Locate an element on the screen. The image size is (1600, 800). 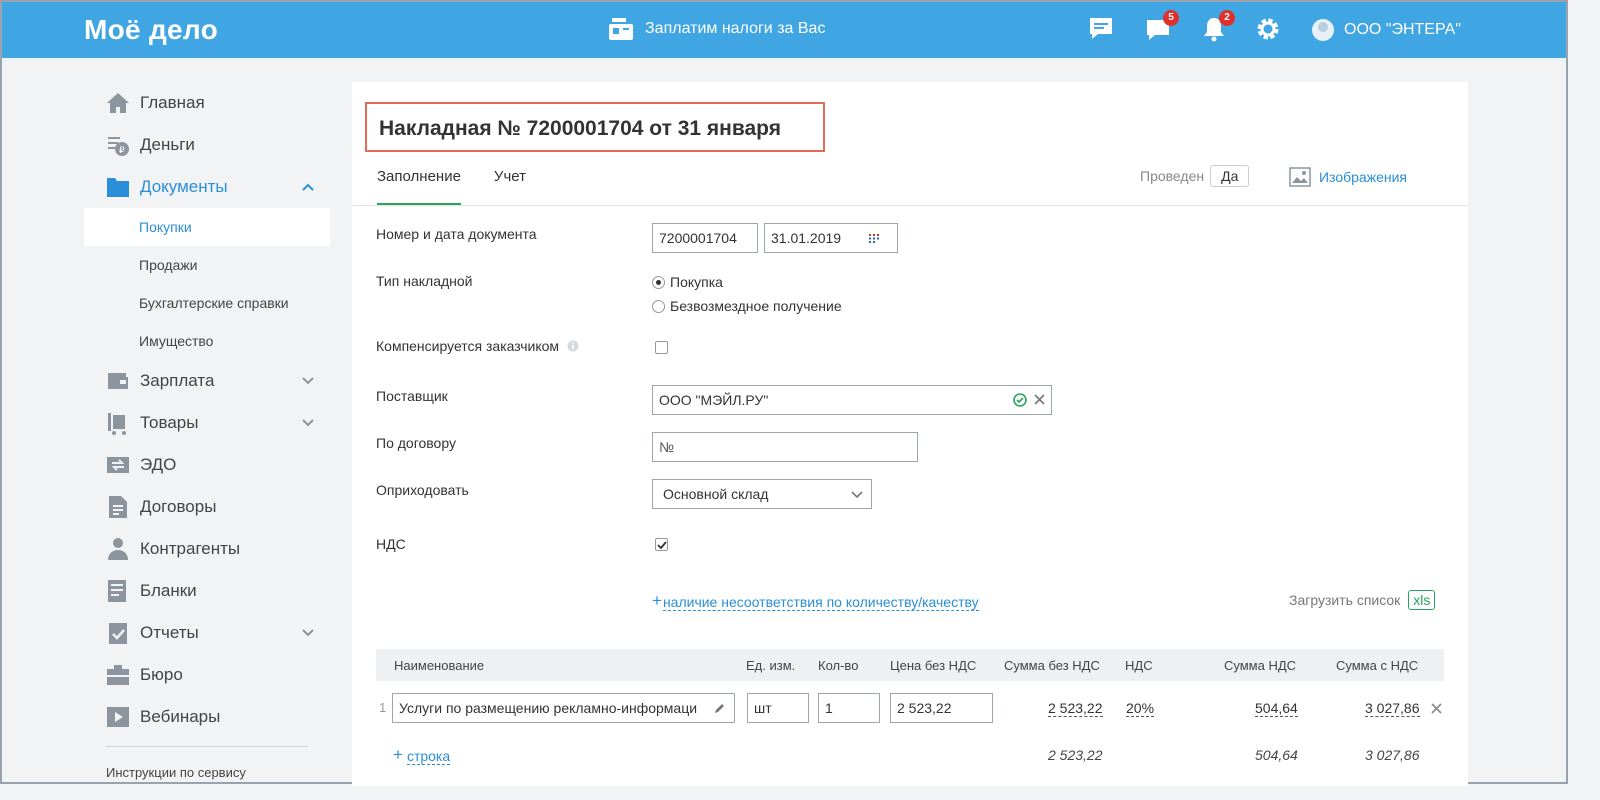
compensated-label: Компенсируется заказчиком is located at coordinates (468, 346).